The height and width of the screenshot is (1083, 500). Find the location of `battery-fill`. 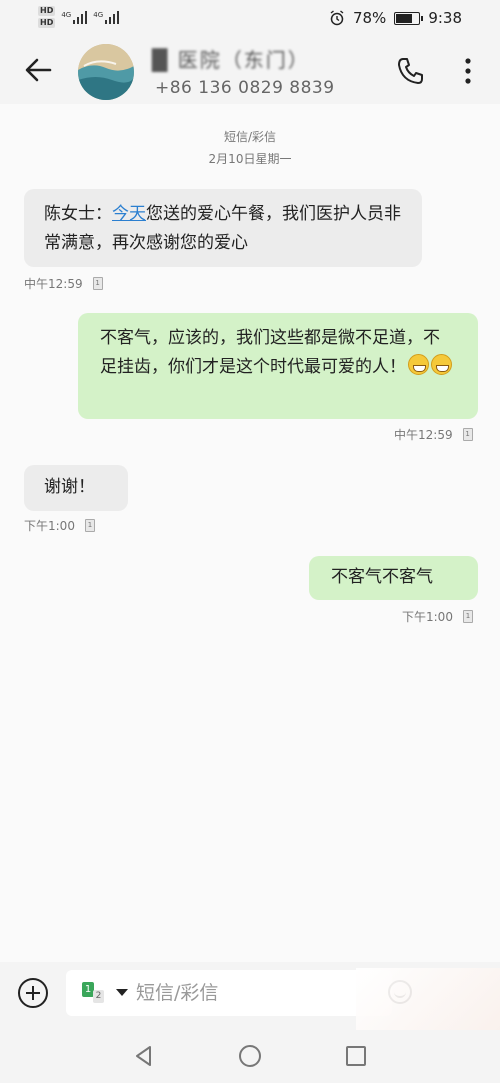

battery-fill is located at coordinates (404, 18).